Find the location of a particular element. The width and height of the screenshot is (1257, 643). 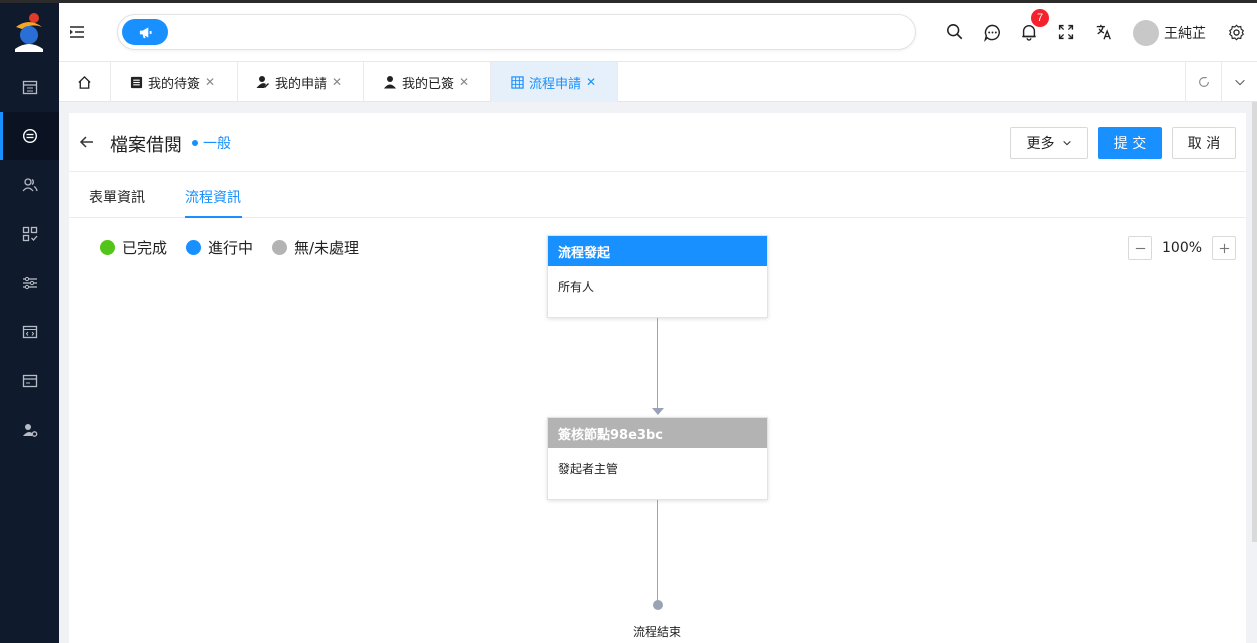

gray-dot is located at coordinates (279, 247).